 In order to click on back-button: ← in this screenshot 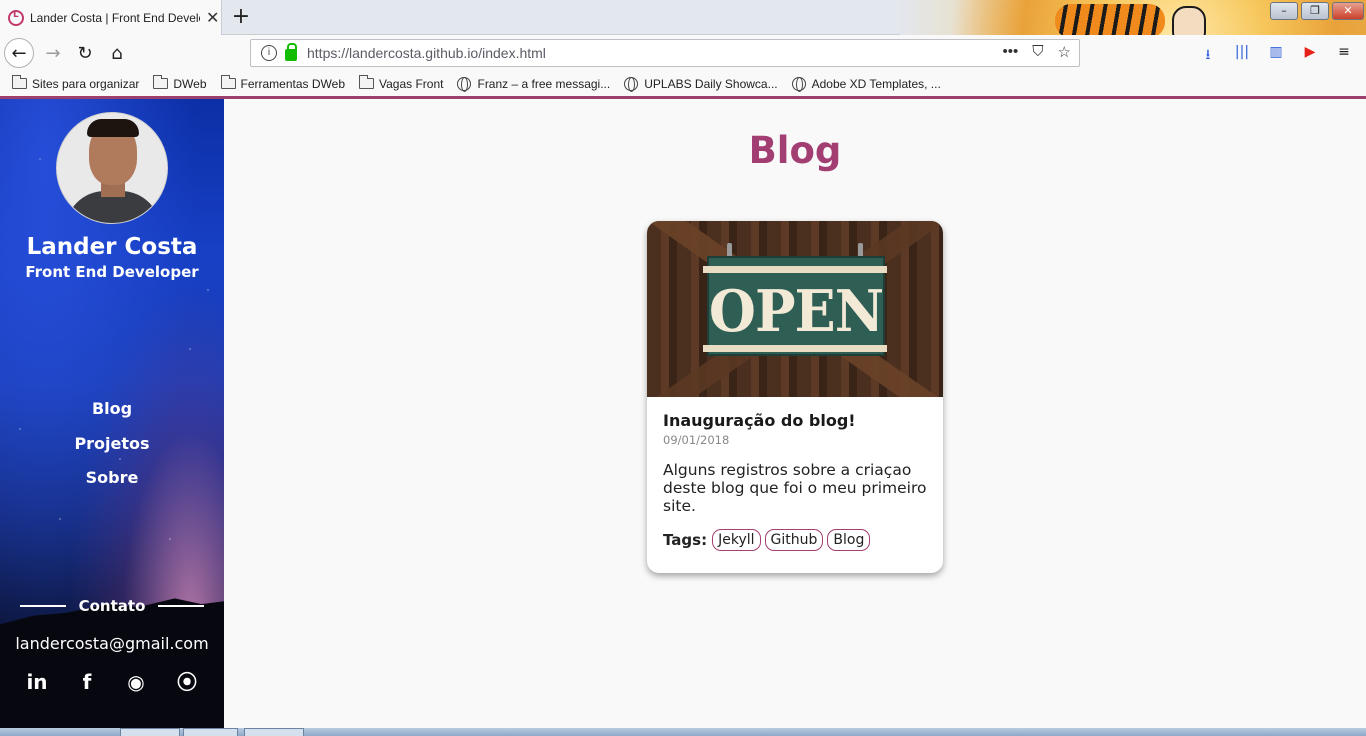, I will do `click(19, 53)`.